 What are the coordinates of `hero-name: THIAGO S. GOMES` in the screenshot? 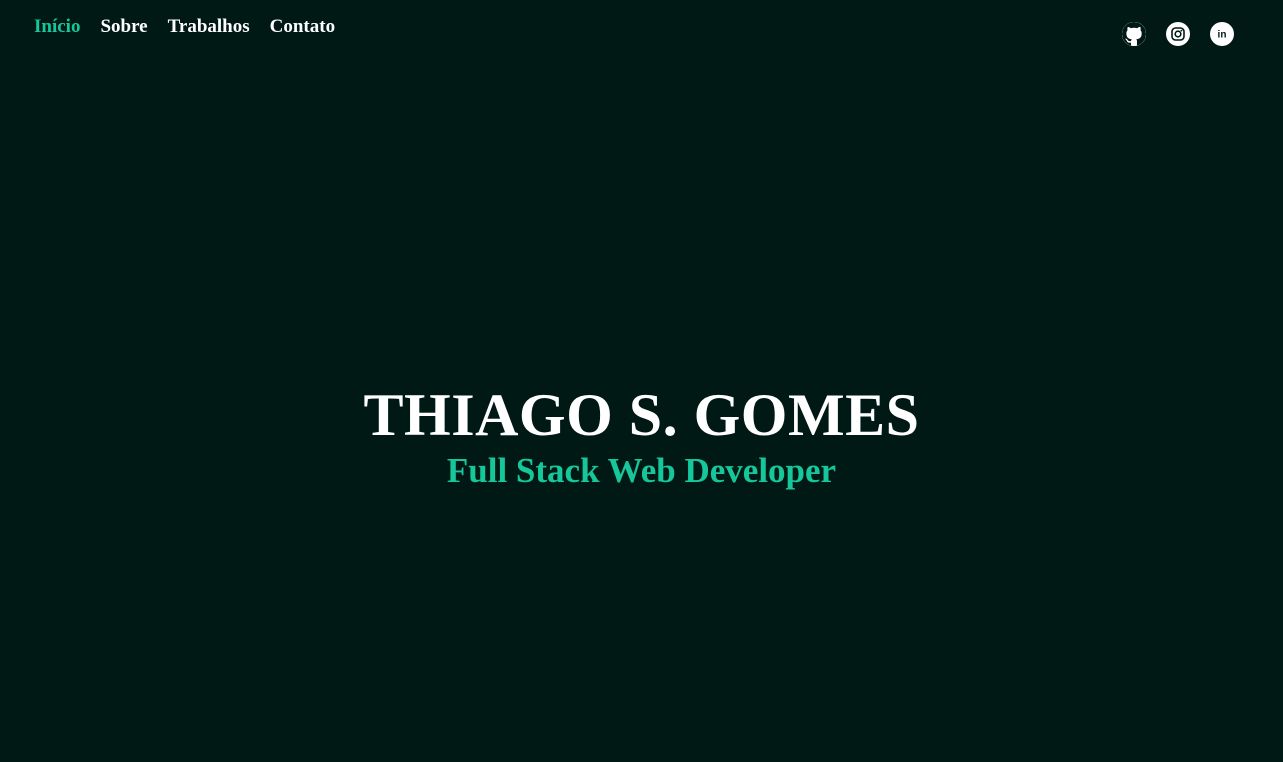 It's located at (641, 415).